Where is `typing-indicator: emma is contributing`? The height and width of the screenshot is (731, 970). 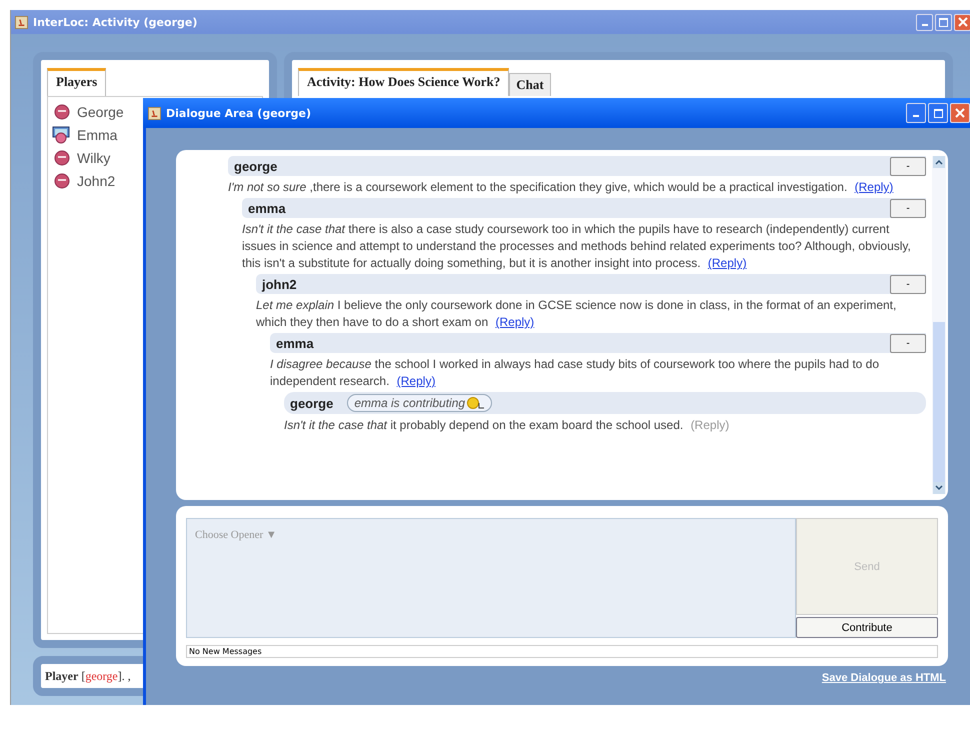
typing-indicator: emma is contributing is located at coordinates (419, 403).